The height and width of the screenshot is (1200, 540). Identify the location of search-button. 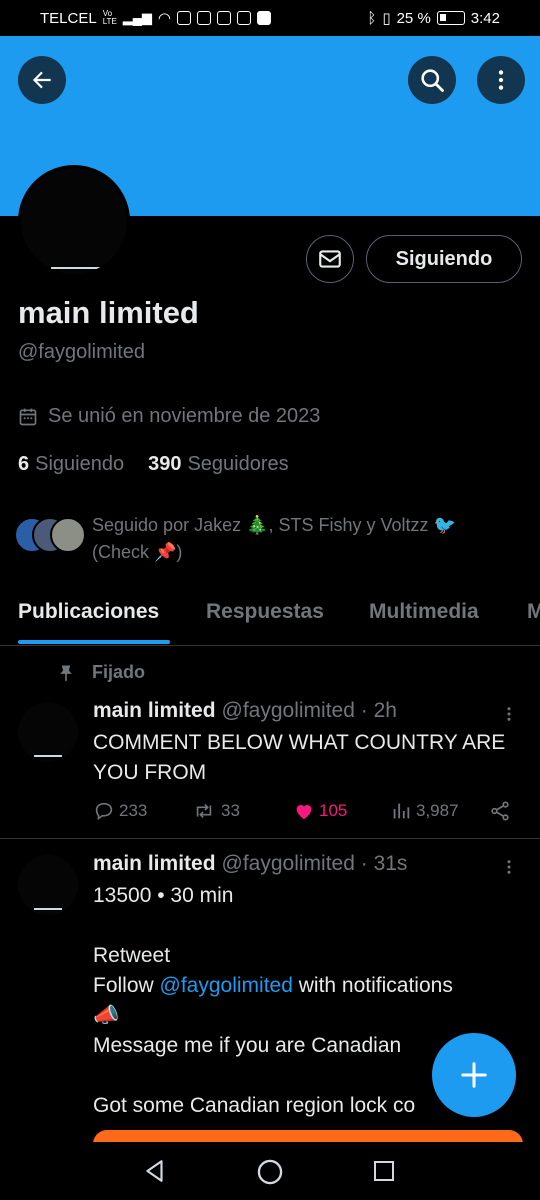
(432, 80).